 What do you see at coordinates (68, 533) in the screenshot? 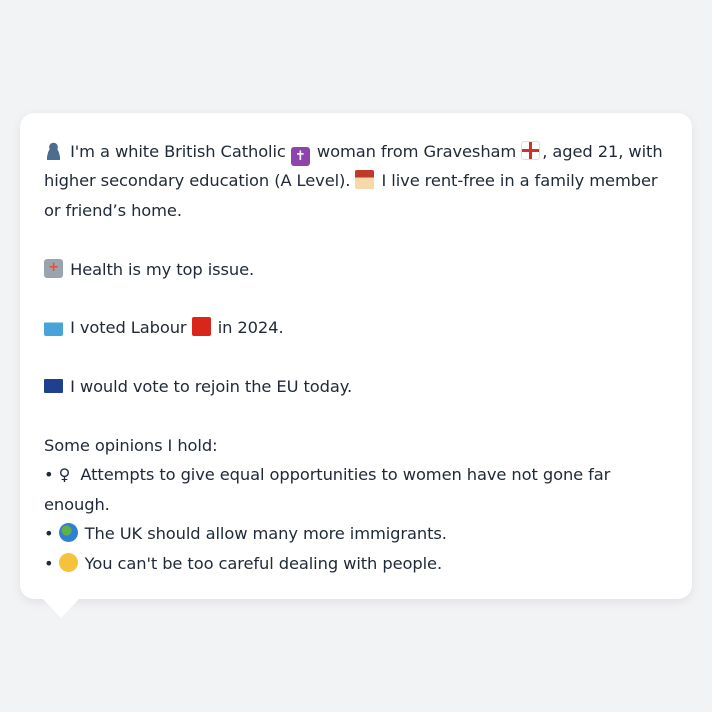
I see `globe-icon` at bounding box center [68, 533].